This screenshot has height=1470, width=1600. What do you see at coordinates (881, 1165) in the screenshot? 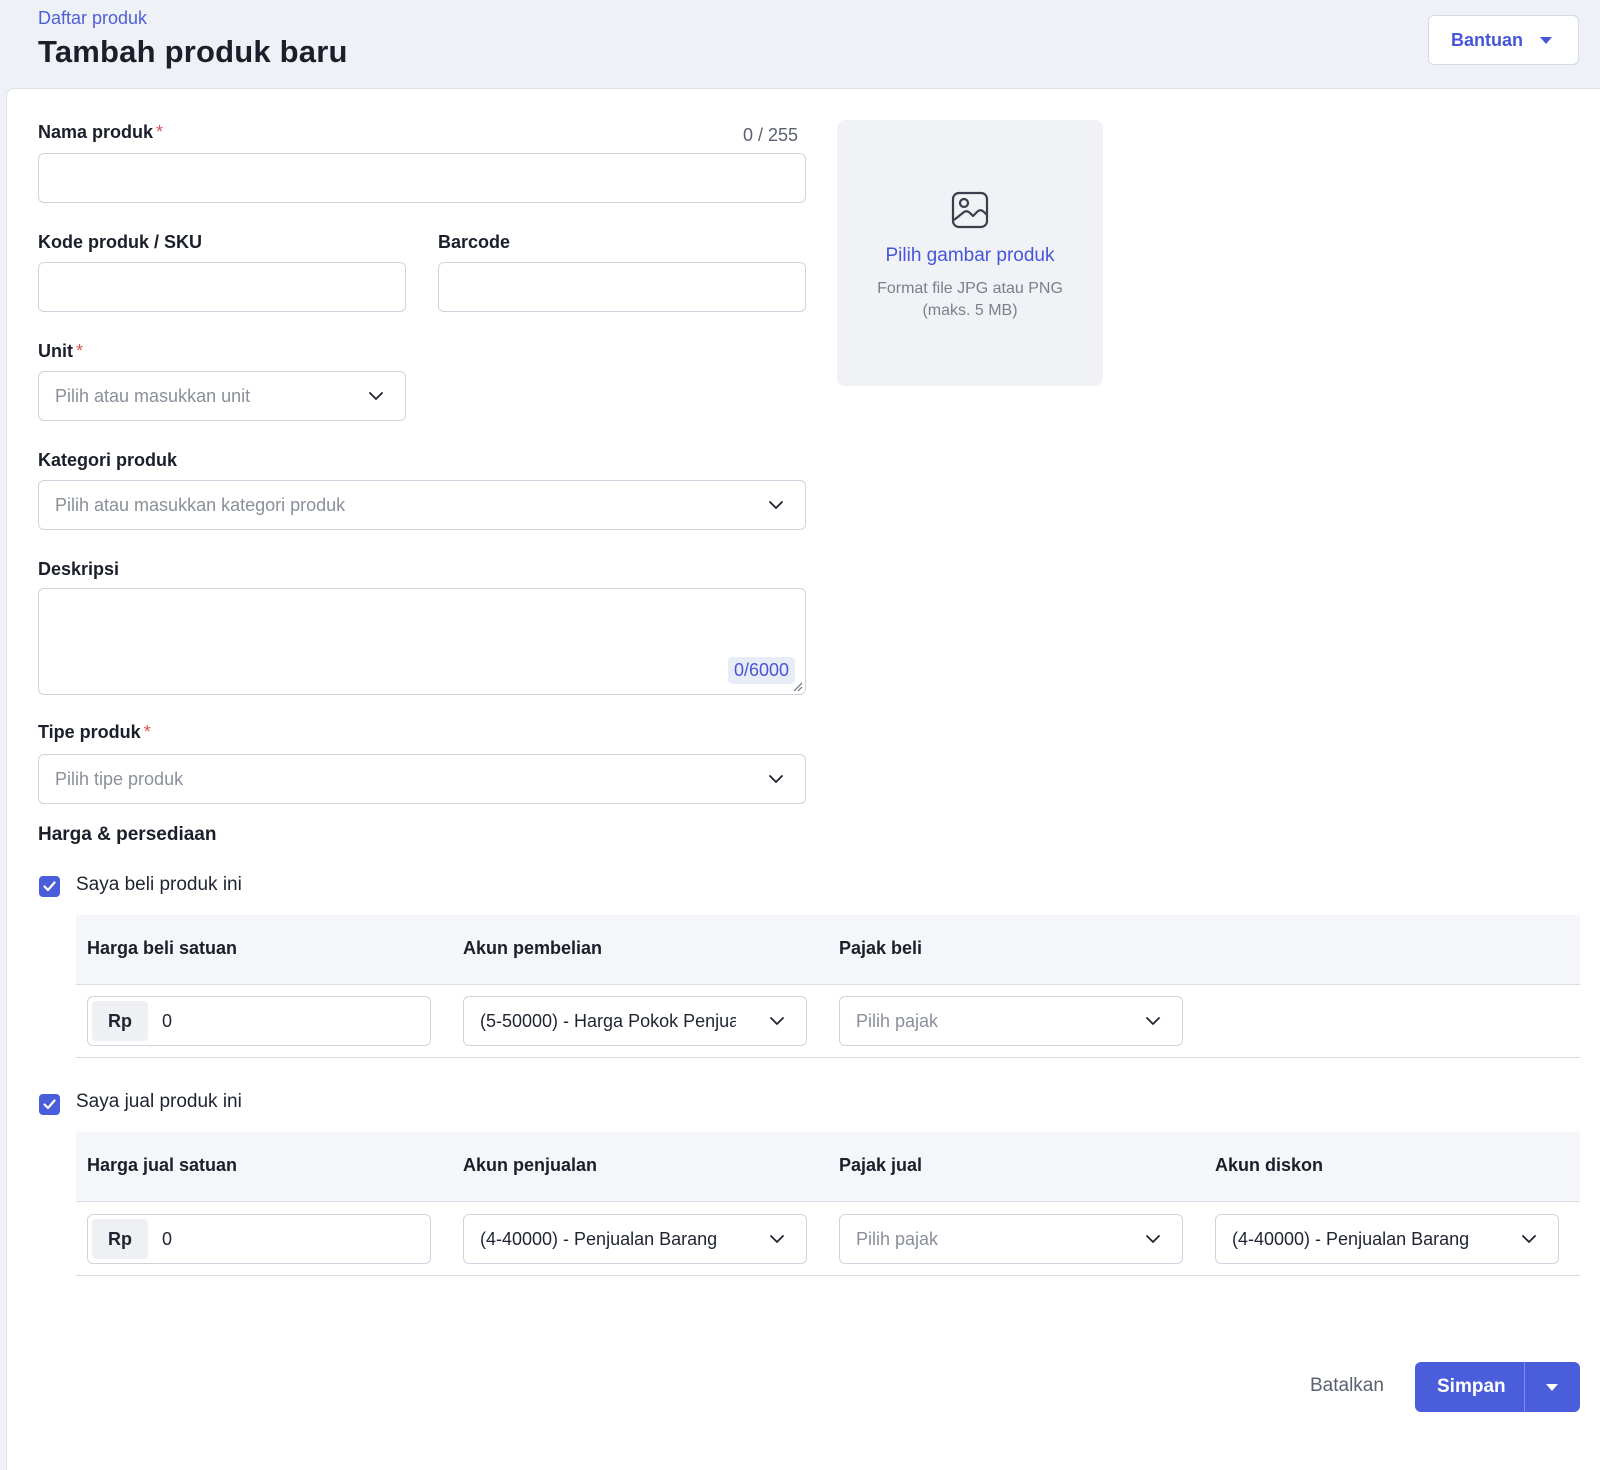
I see `sell-tax-header: Pajak jual` at bounding box center [881, 1165].